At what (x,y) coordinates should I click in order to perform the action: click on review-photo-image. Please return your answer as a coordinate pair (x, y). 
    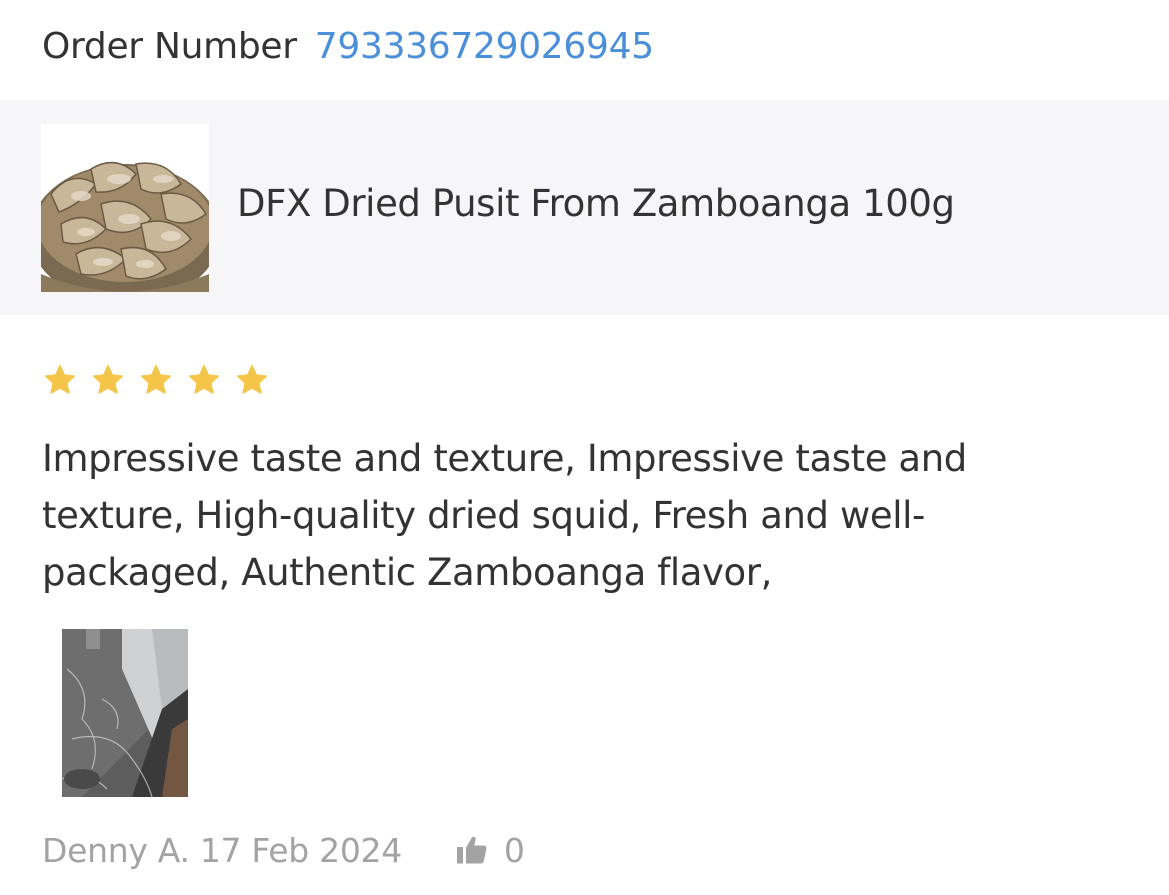
    Looking at the image, I should click on (125, 713).